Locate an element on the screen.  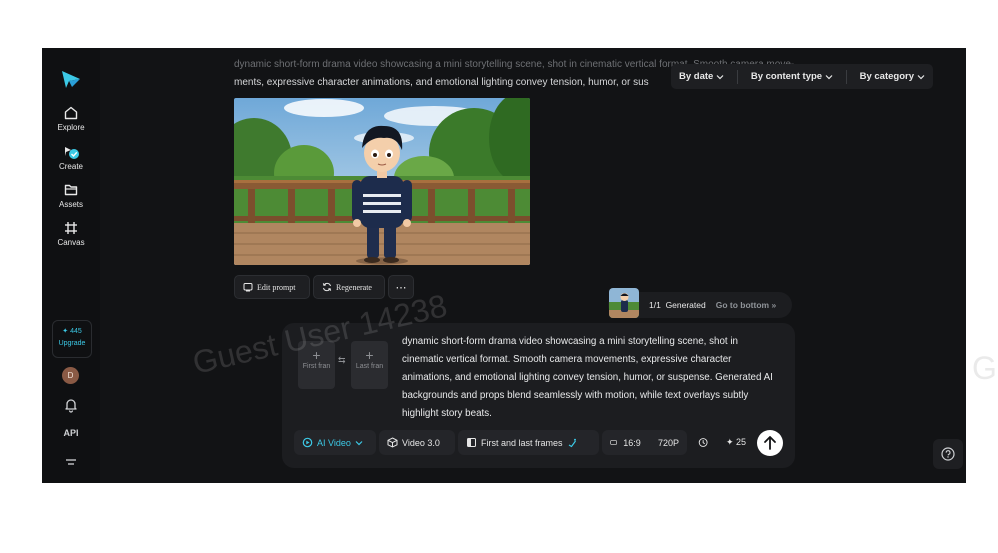
filter-by-content-type: By content type is located at coordinates (792, 76).